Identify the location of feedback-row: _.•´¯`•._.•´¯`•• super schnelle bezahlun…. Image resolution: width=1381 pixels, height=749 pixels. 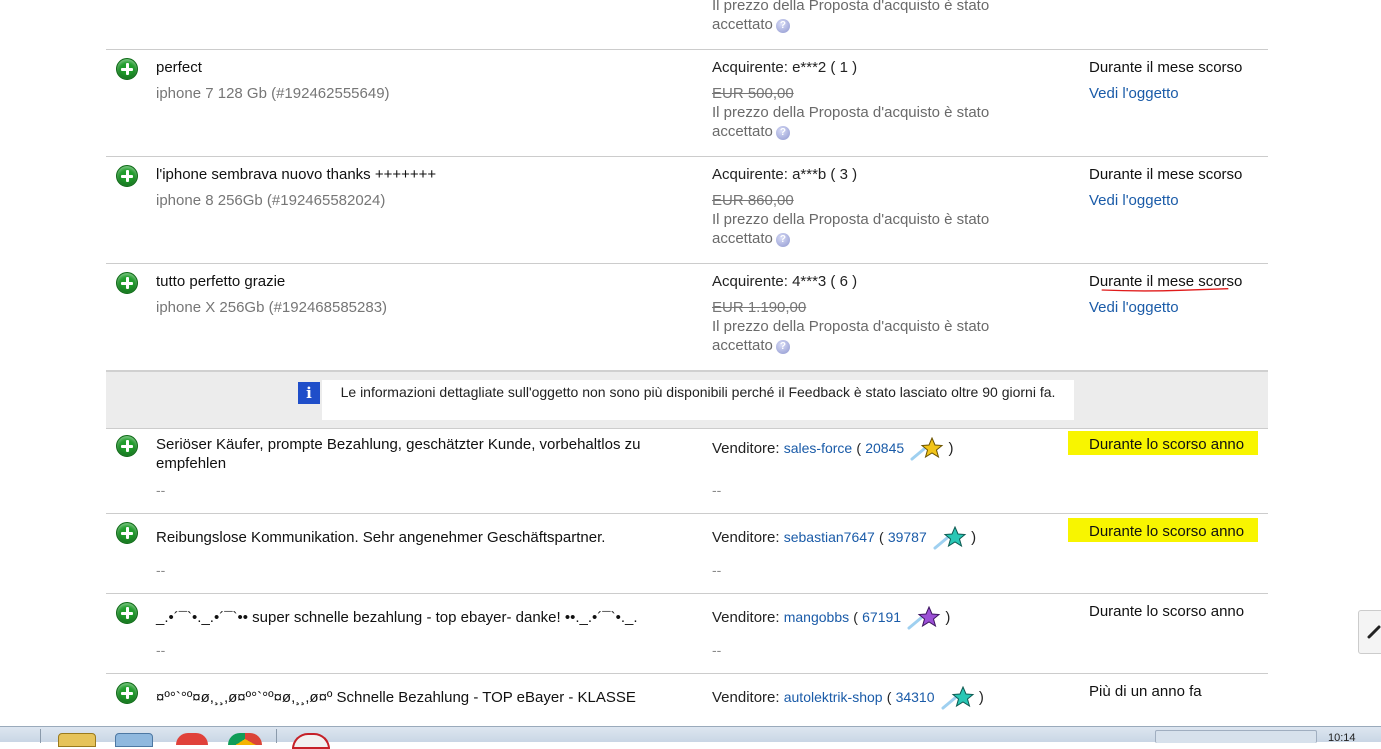
(687, 634).